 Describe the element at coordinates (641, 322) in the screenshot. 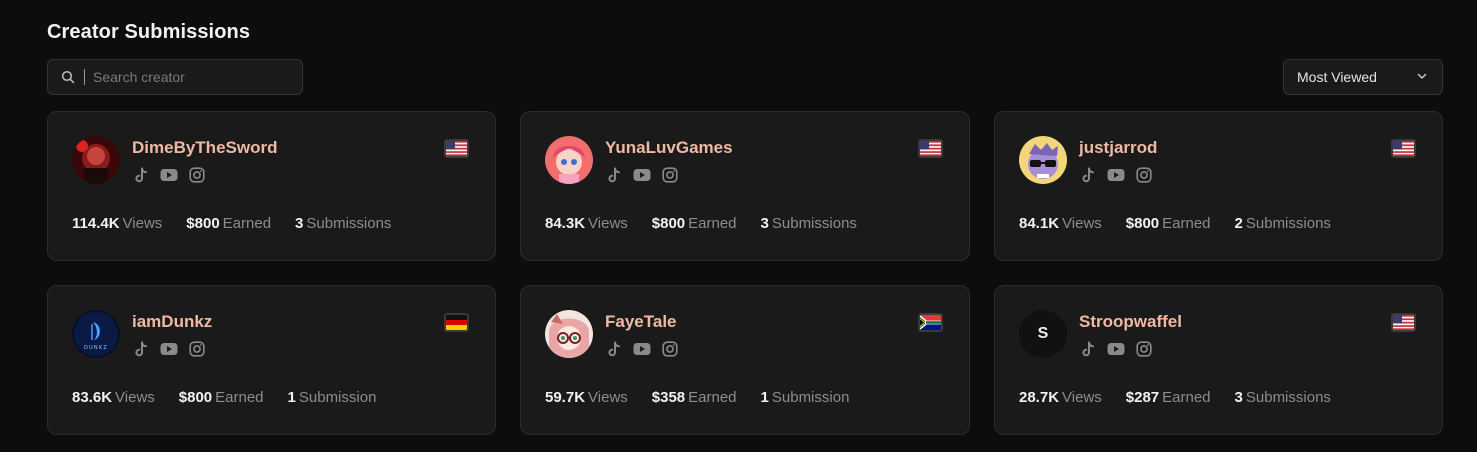

I see `creator-name: FayeTale` at that location.